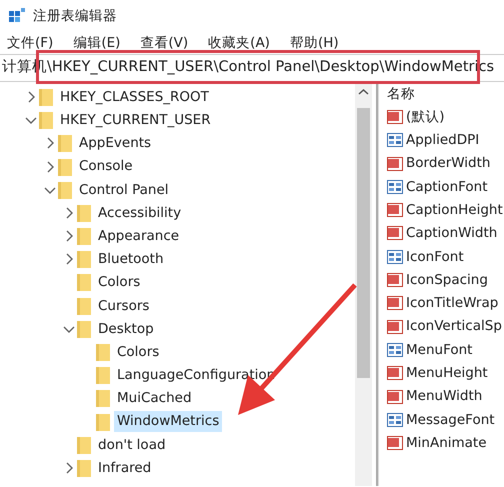 This screenshot has width=504, height=487. Describe the element at coordinates (106, 166) in the screenshot. I see `tree-item: Console` at that location.